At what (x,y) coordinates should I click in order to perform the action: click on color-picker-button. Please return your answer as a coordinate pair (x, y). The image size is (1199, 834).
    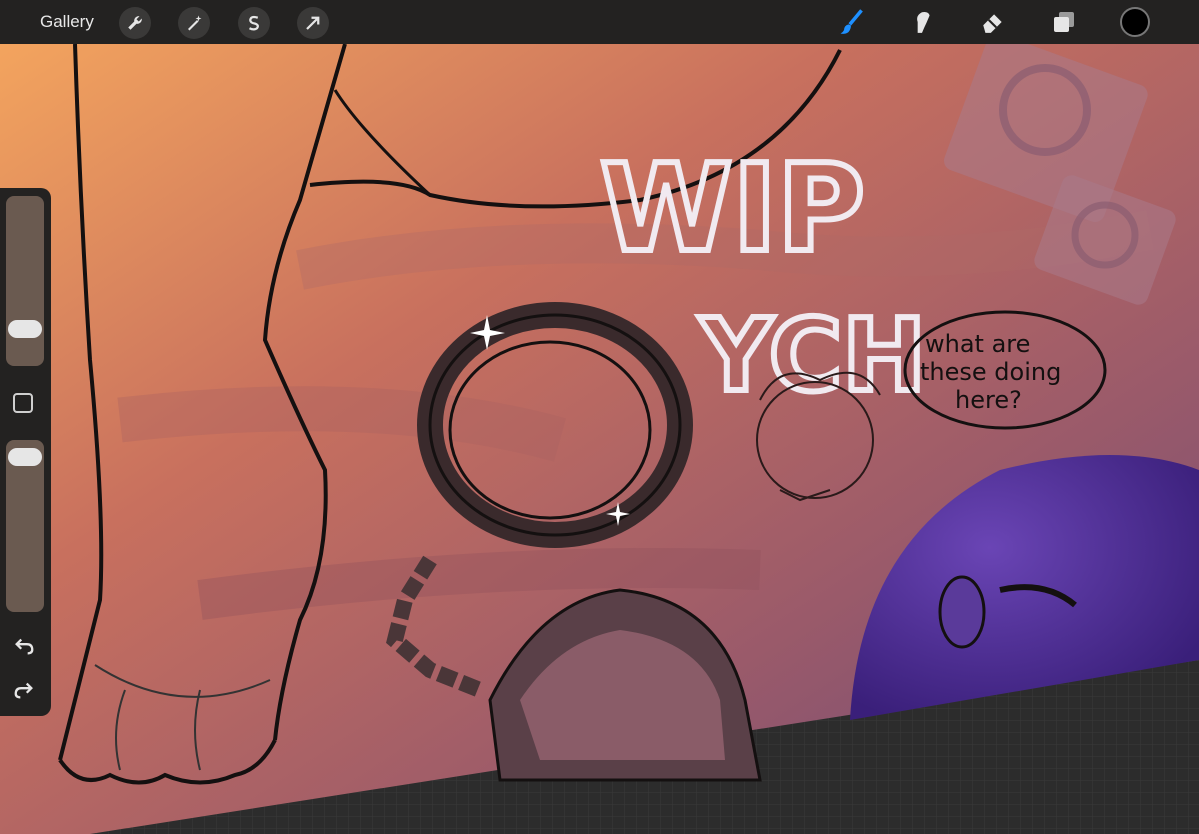
    Looking at the image, I should click on (1135, 22).